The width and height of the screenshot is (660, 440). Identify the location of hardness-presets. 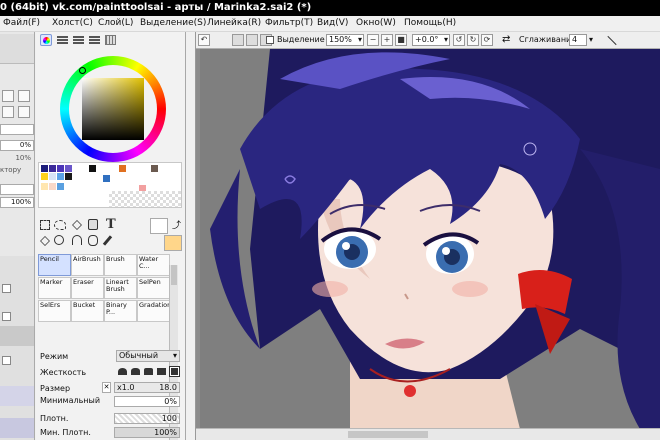
(148, 372).